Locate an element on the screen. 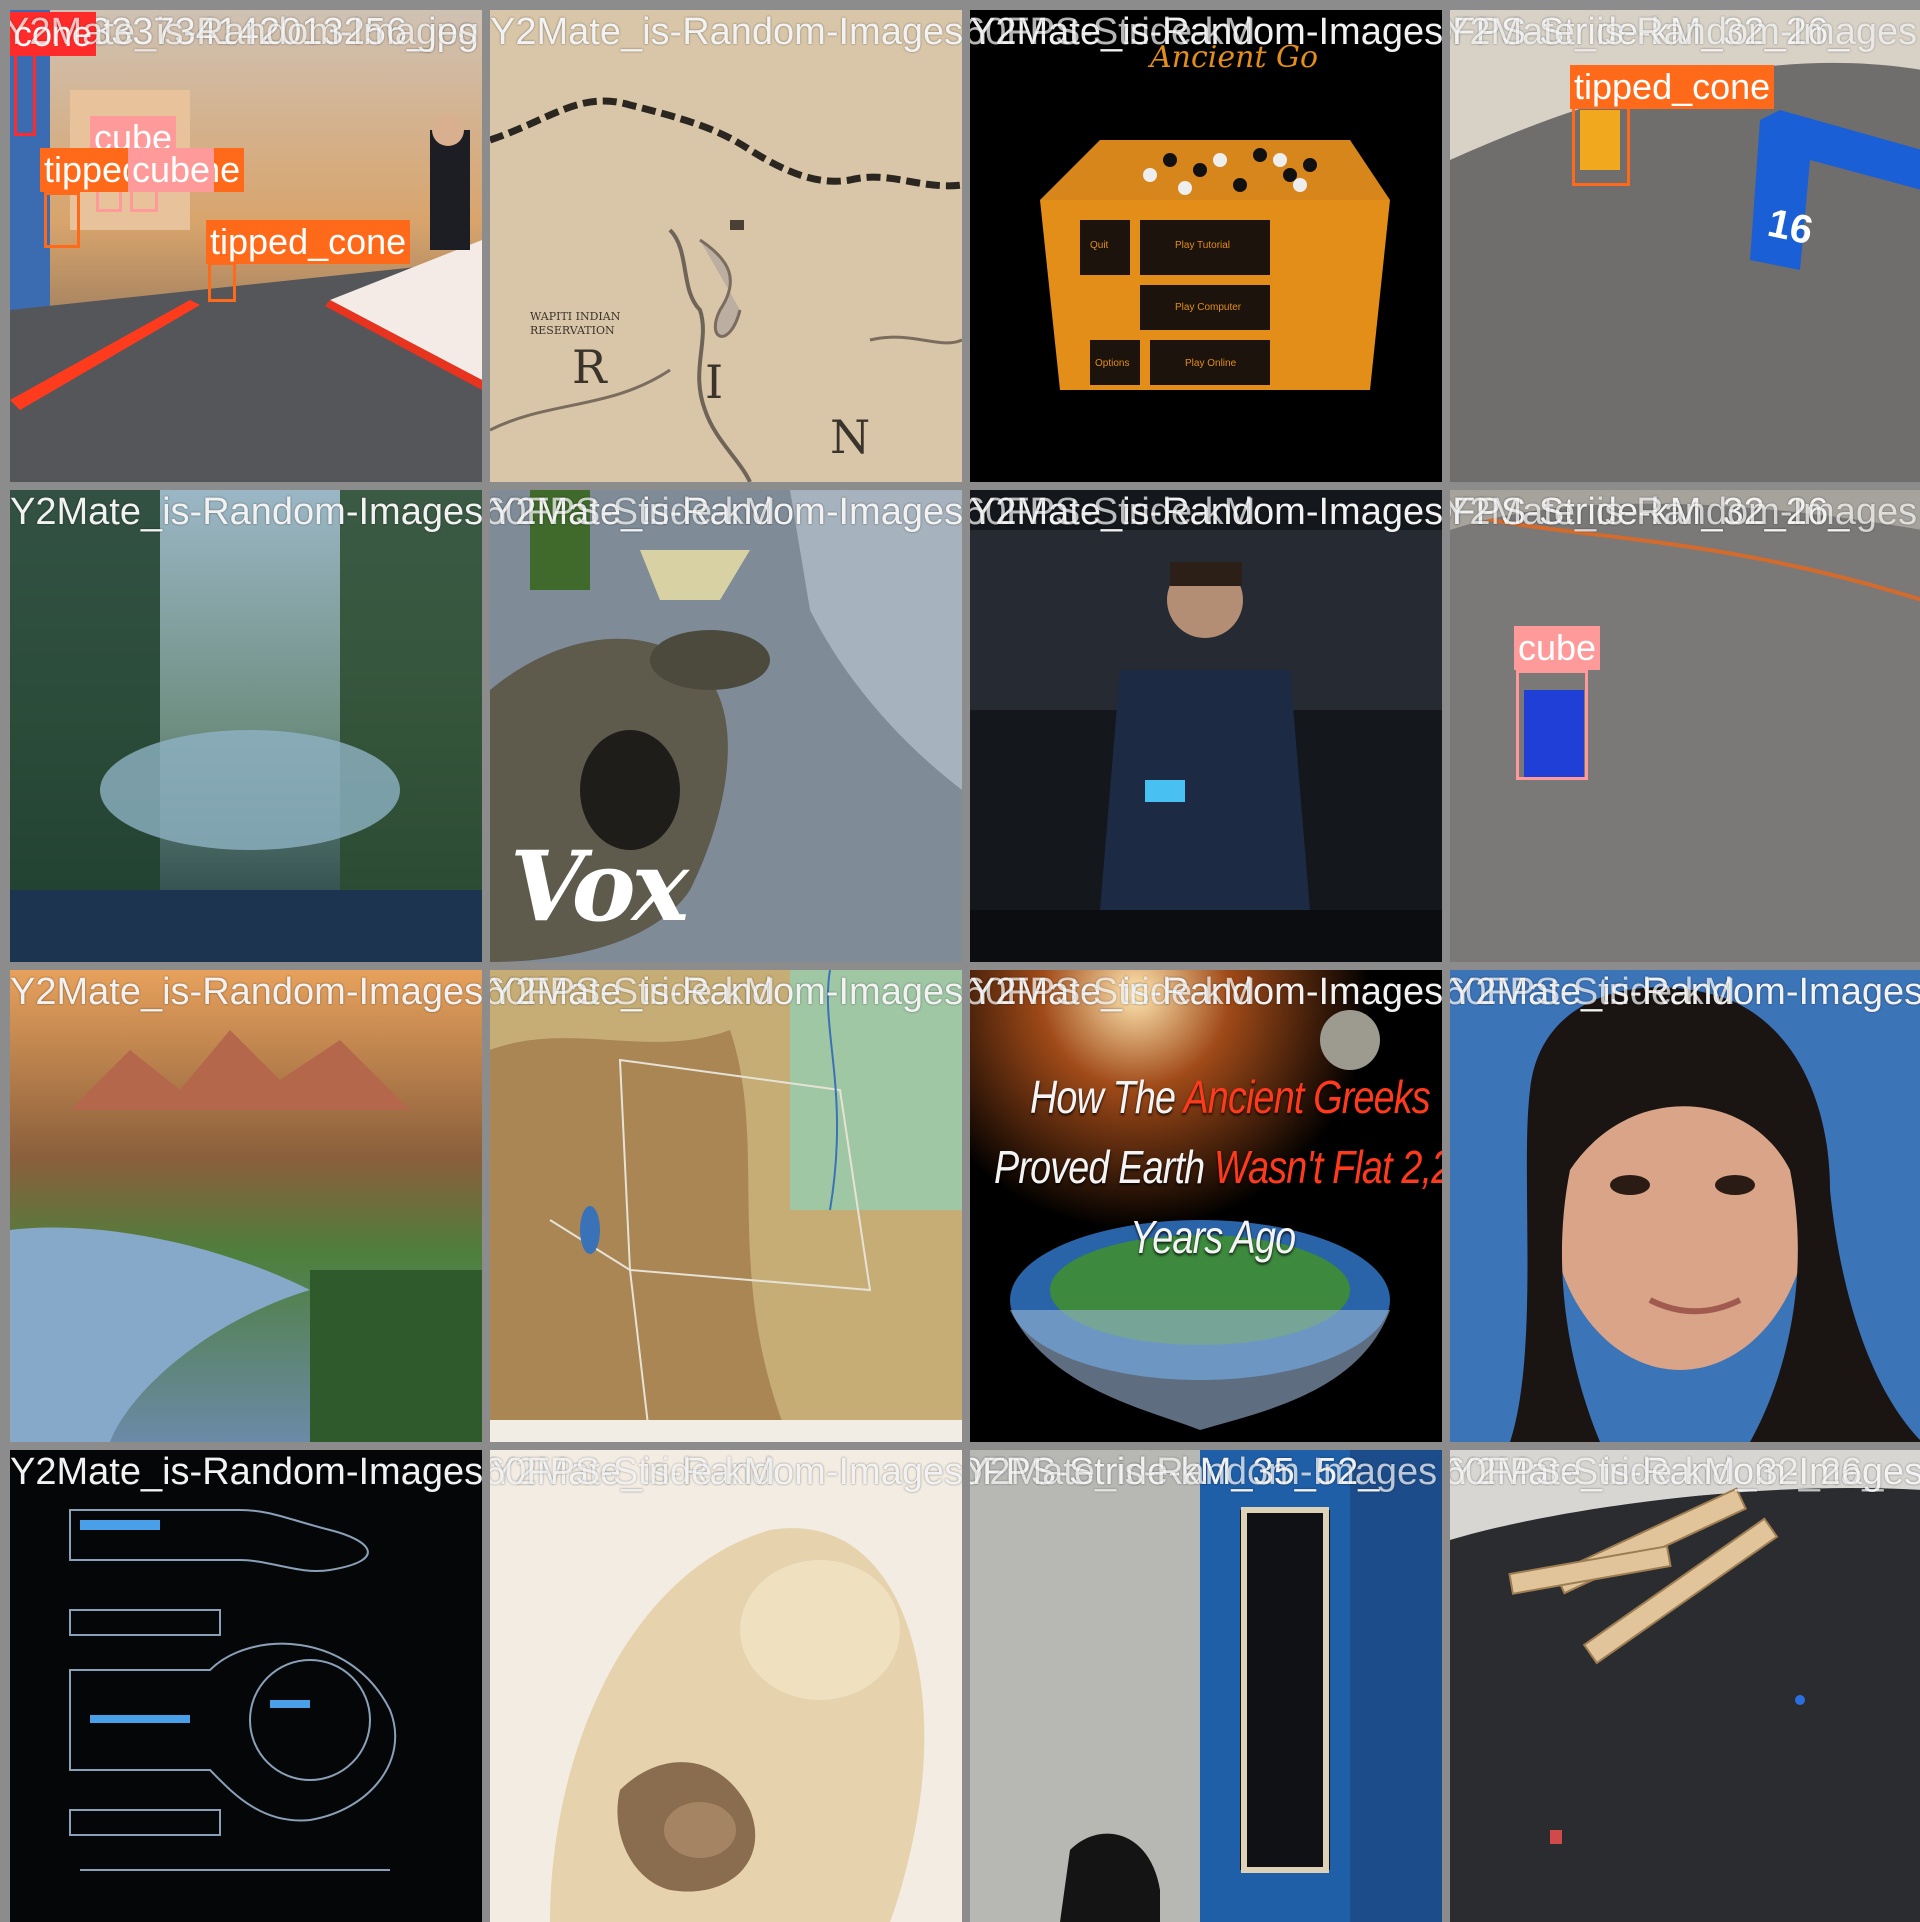  tile-14-image is located at coordinates (726, 1686).